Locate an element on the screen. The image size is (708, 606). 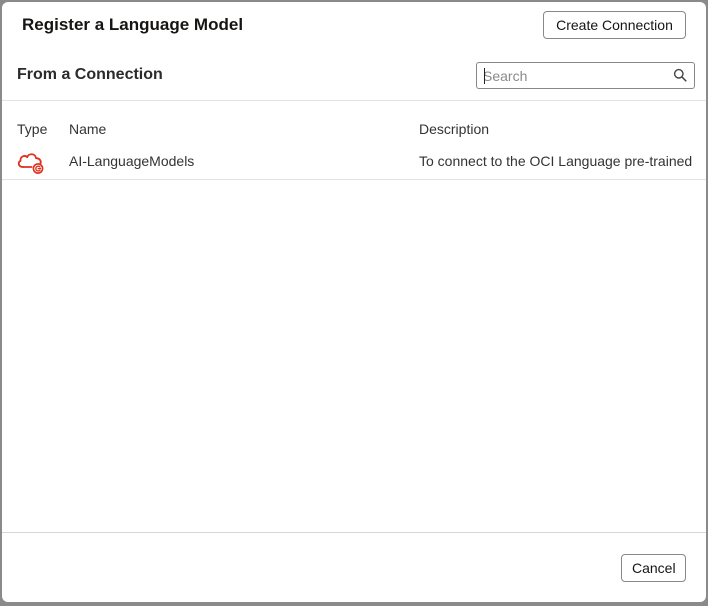
text-cursor is located at coordinates (484, 76).